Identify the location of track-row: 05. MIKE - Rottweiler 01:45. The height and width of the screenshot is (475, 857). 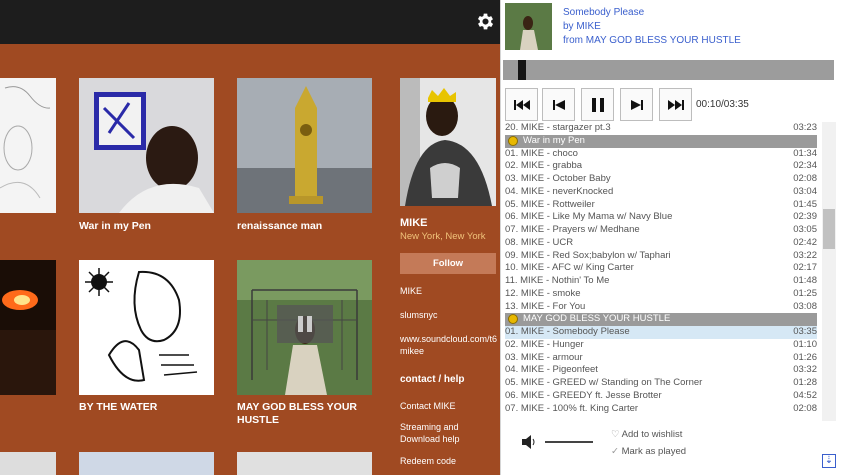
(661, 205).